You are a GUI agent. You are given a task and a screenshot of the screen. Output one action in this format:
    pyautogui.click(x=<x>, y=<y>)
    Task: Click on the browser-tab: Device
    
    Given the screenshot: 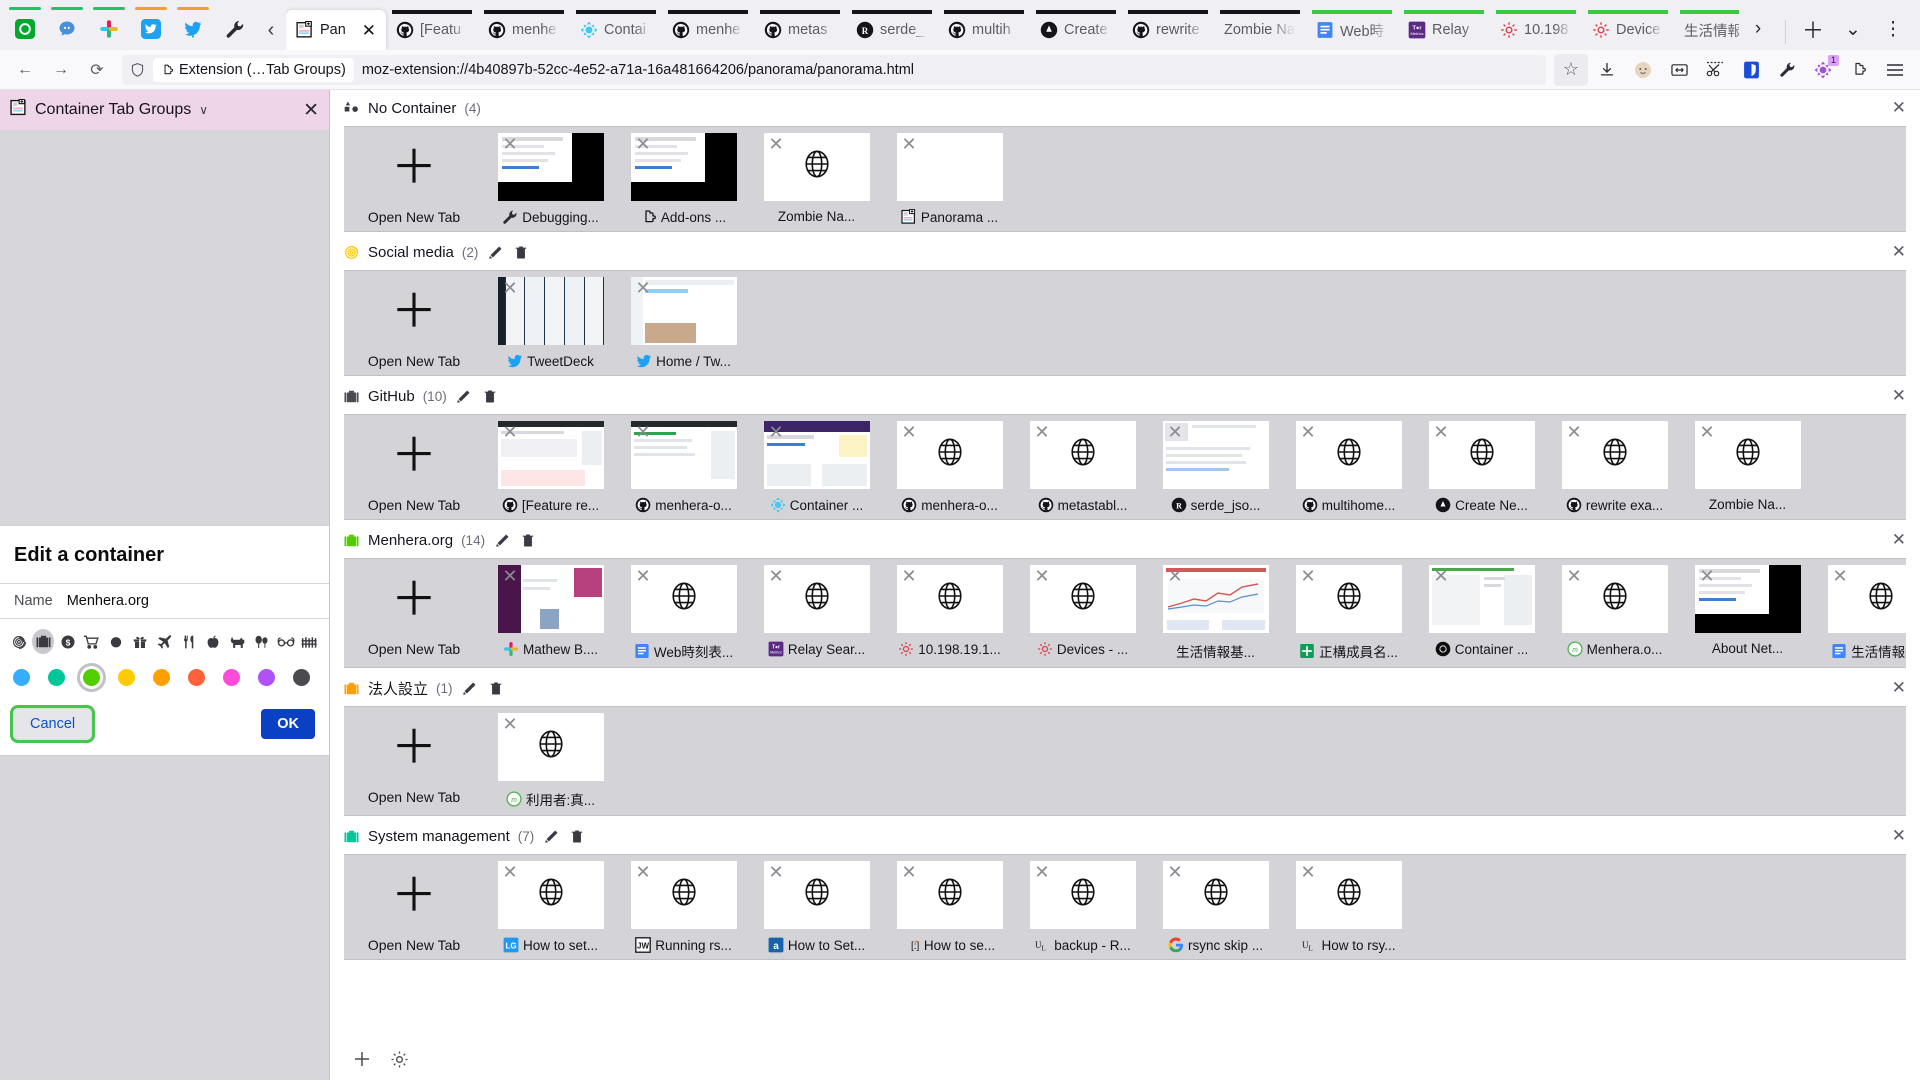 What is the action you would take?
    pyautogui.click(x=1628, y=30)
    